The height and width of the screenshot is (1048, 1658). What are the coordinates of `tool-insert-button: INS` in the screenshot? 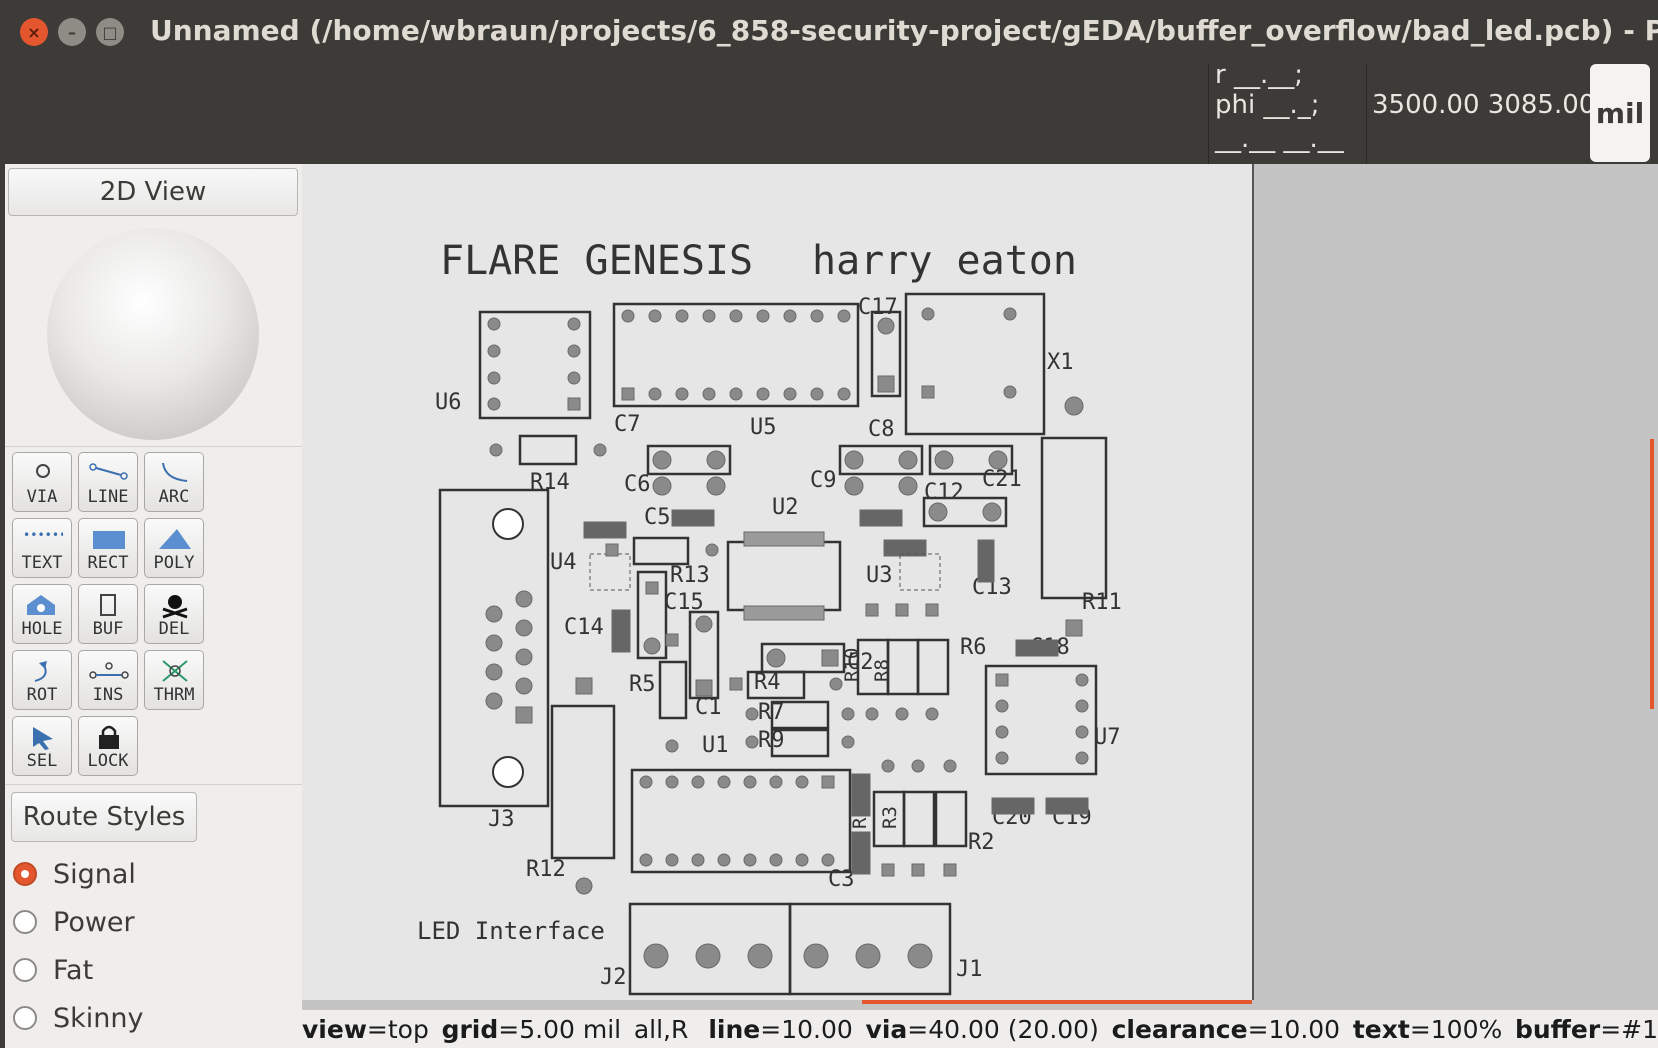 It's located at (108, 680).